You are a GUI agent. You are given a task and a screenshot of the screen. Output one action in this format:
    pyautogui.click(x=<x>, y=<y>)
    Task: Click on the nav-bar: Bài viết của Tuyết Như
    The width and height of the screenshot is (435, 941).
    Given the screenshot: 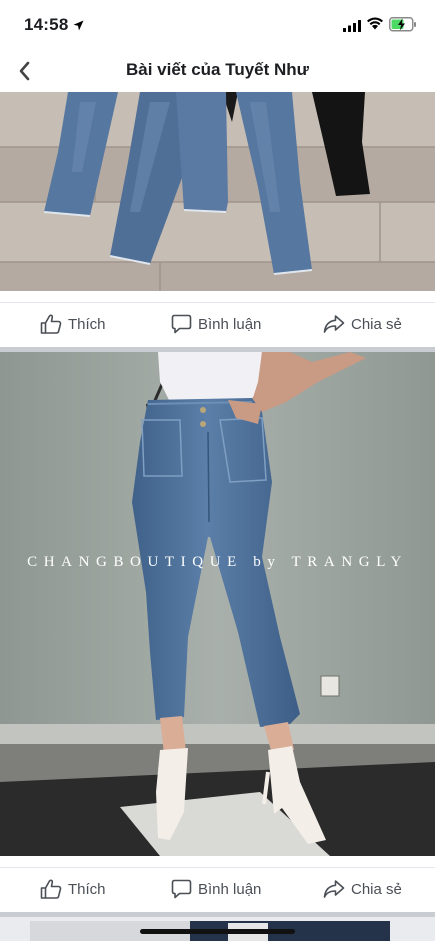 What is the action you would take?
    pyautogui.click(x=217, y=71)
    